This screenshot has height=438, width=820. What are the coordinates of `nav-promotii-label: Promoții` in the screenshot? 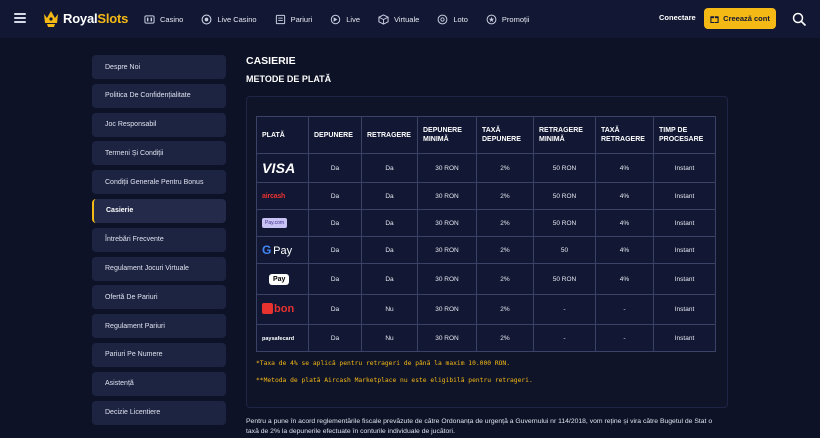 It's located at (515, 19).